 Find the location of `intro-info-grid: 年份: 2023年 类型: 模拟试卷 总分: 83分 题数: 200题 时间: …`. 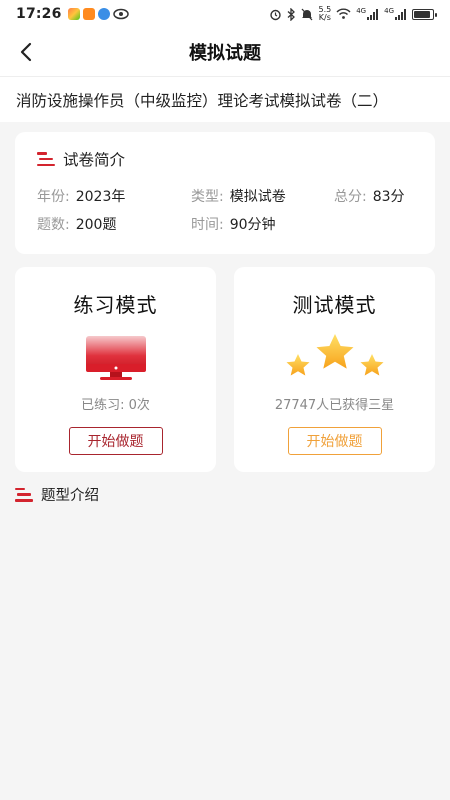

intro-info-grid: 年份: 2023年 类型: 模拟试卷 总分: 83分 题数: 200题 时间: … is located at coordinates (225, 216).